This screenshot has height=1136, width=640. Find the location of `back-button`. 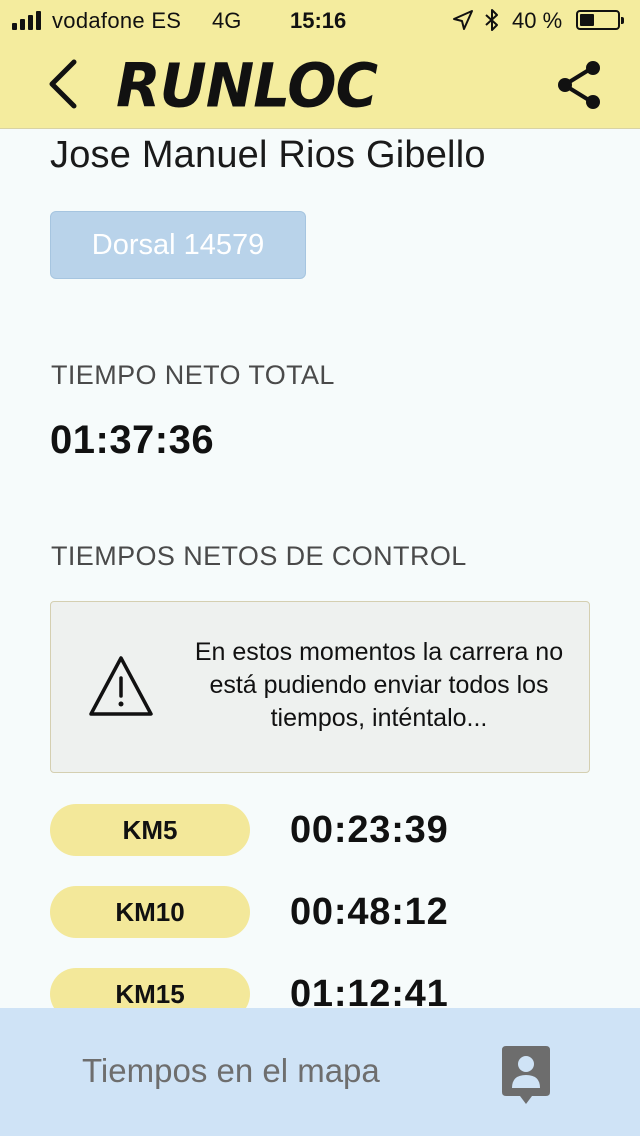

back-button is located at coordinates (64, 84).